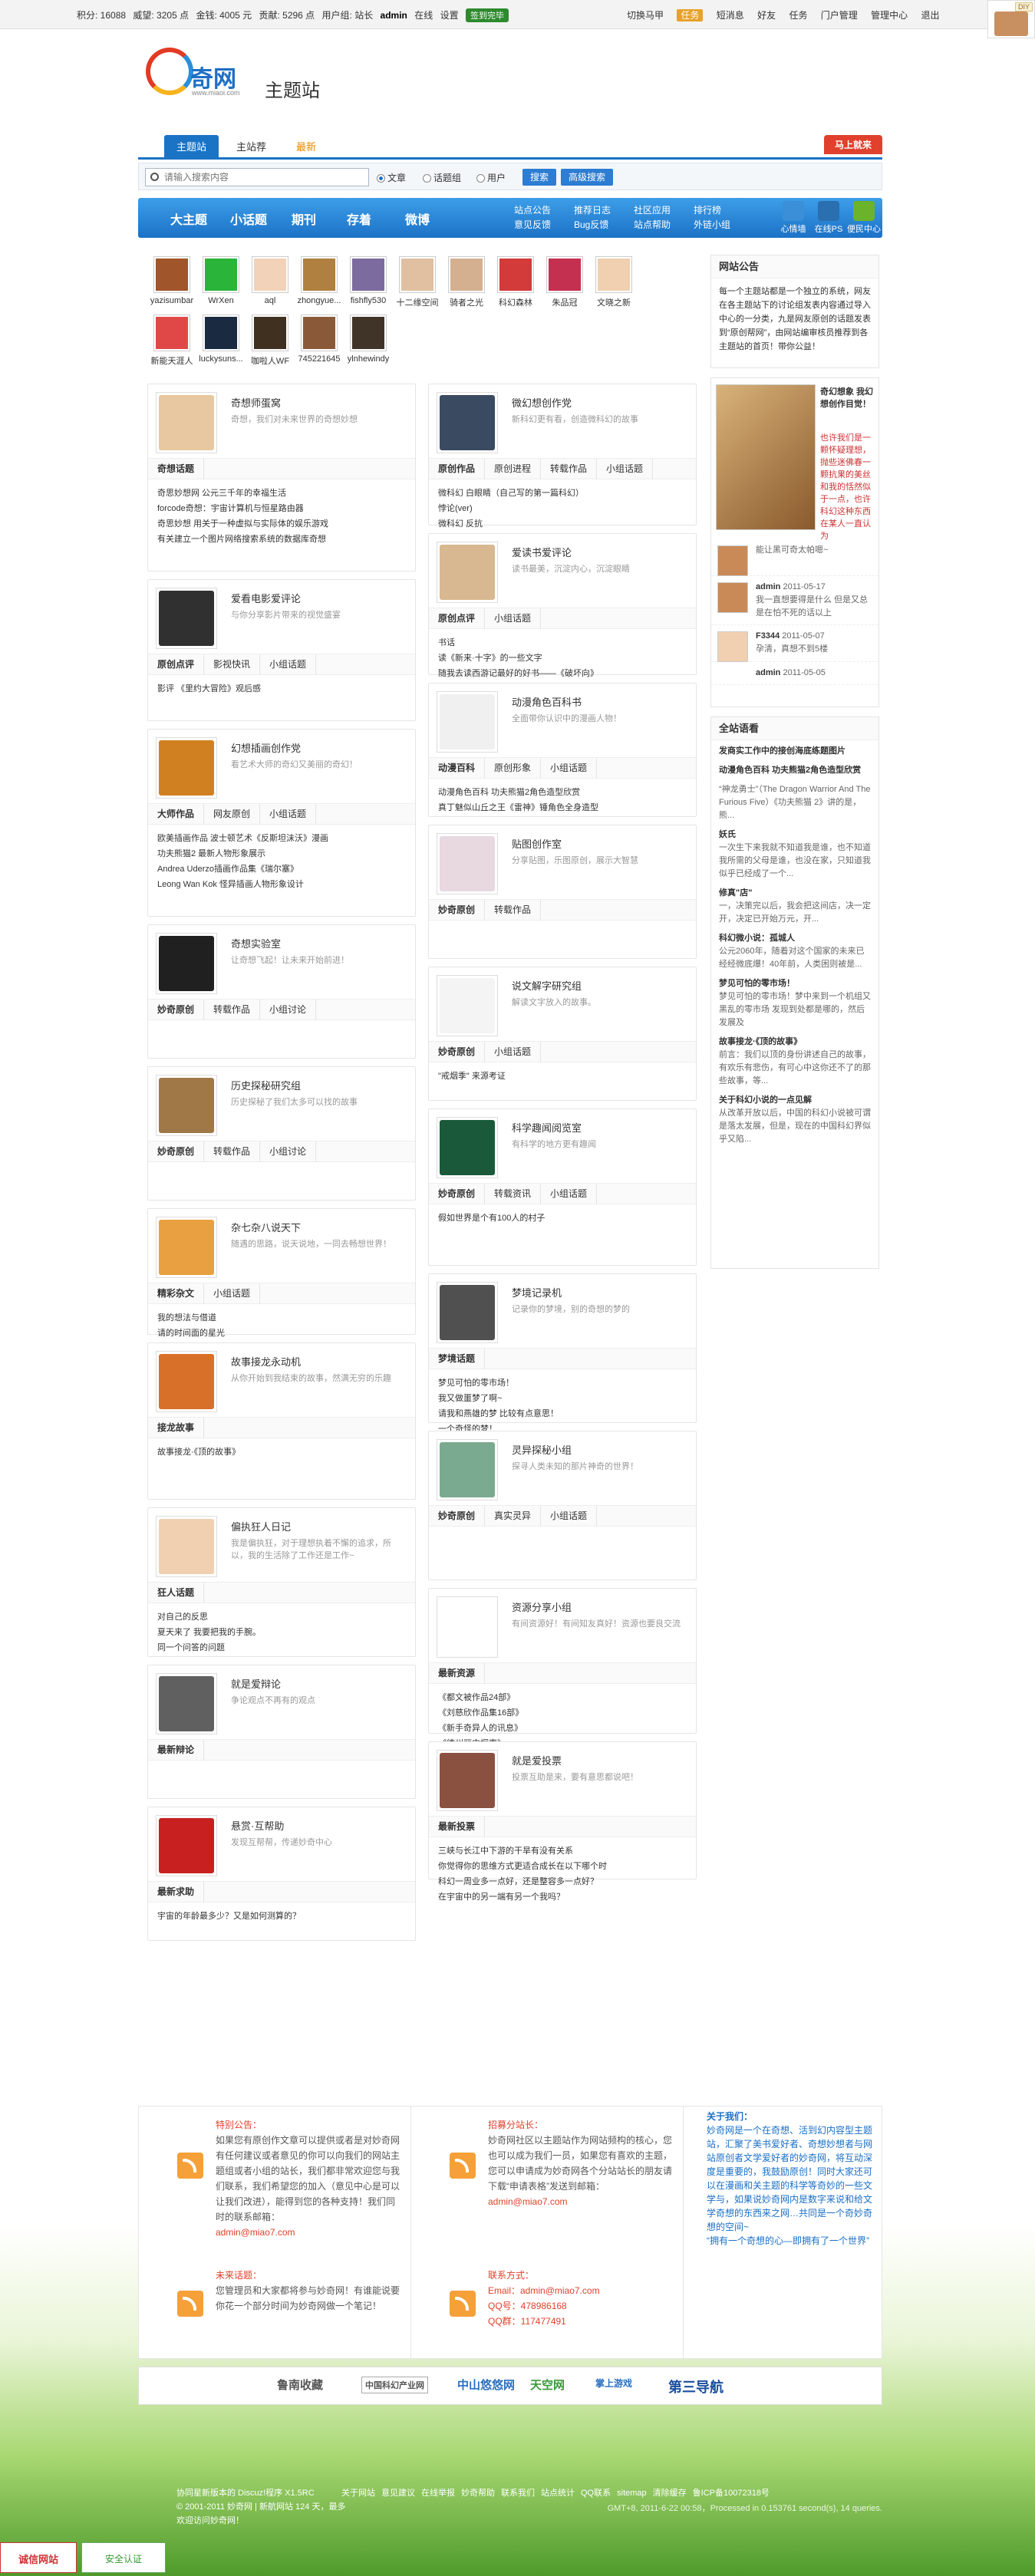 This screenshot has height=2576, width=1035. What do you see at coordinates (394, 15) in the screenshot?
I see `username-link: admin` at bounding box center [394, 15].